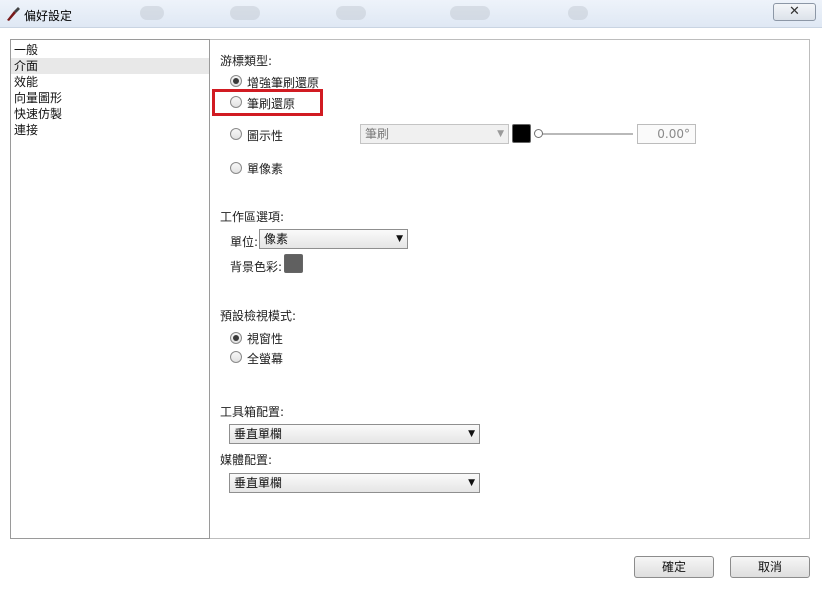 This screenshot has height=589, width=822. I want to click on radio-windowed, so click(236, 338).